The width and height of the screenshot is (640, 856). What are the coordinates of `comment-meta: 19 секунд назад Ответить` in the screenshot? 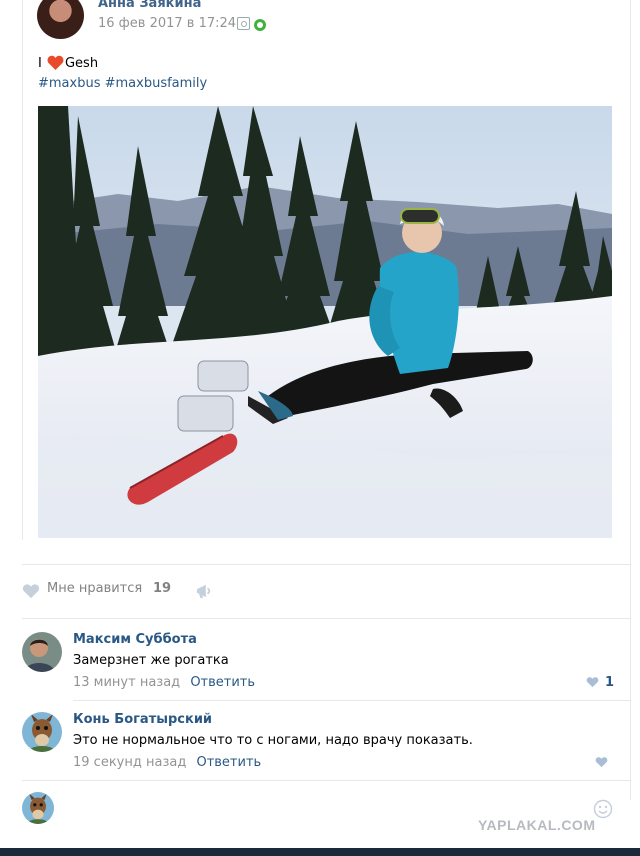 It's located at (167, 762).